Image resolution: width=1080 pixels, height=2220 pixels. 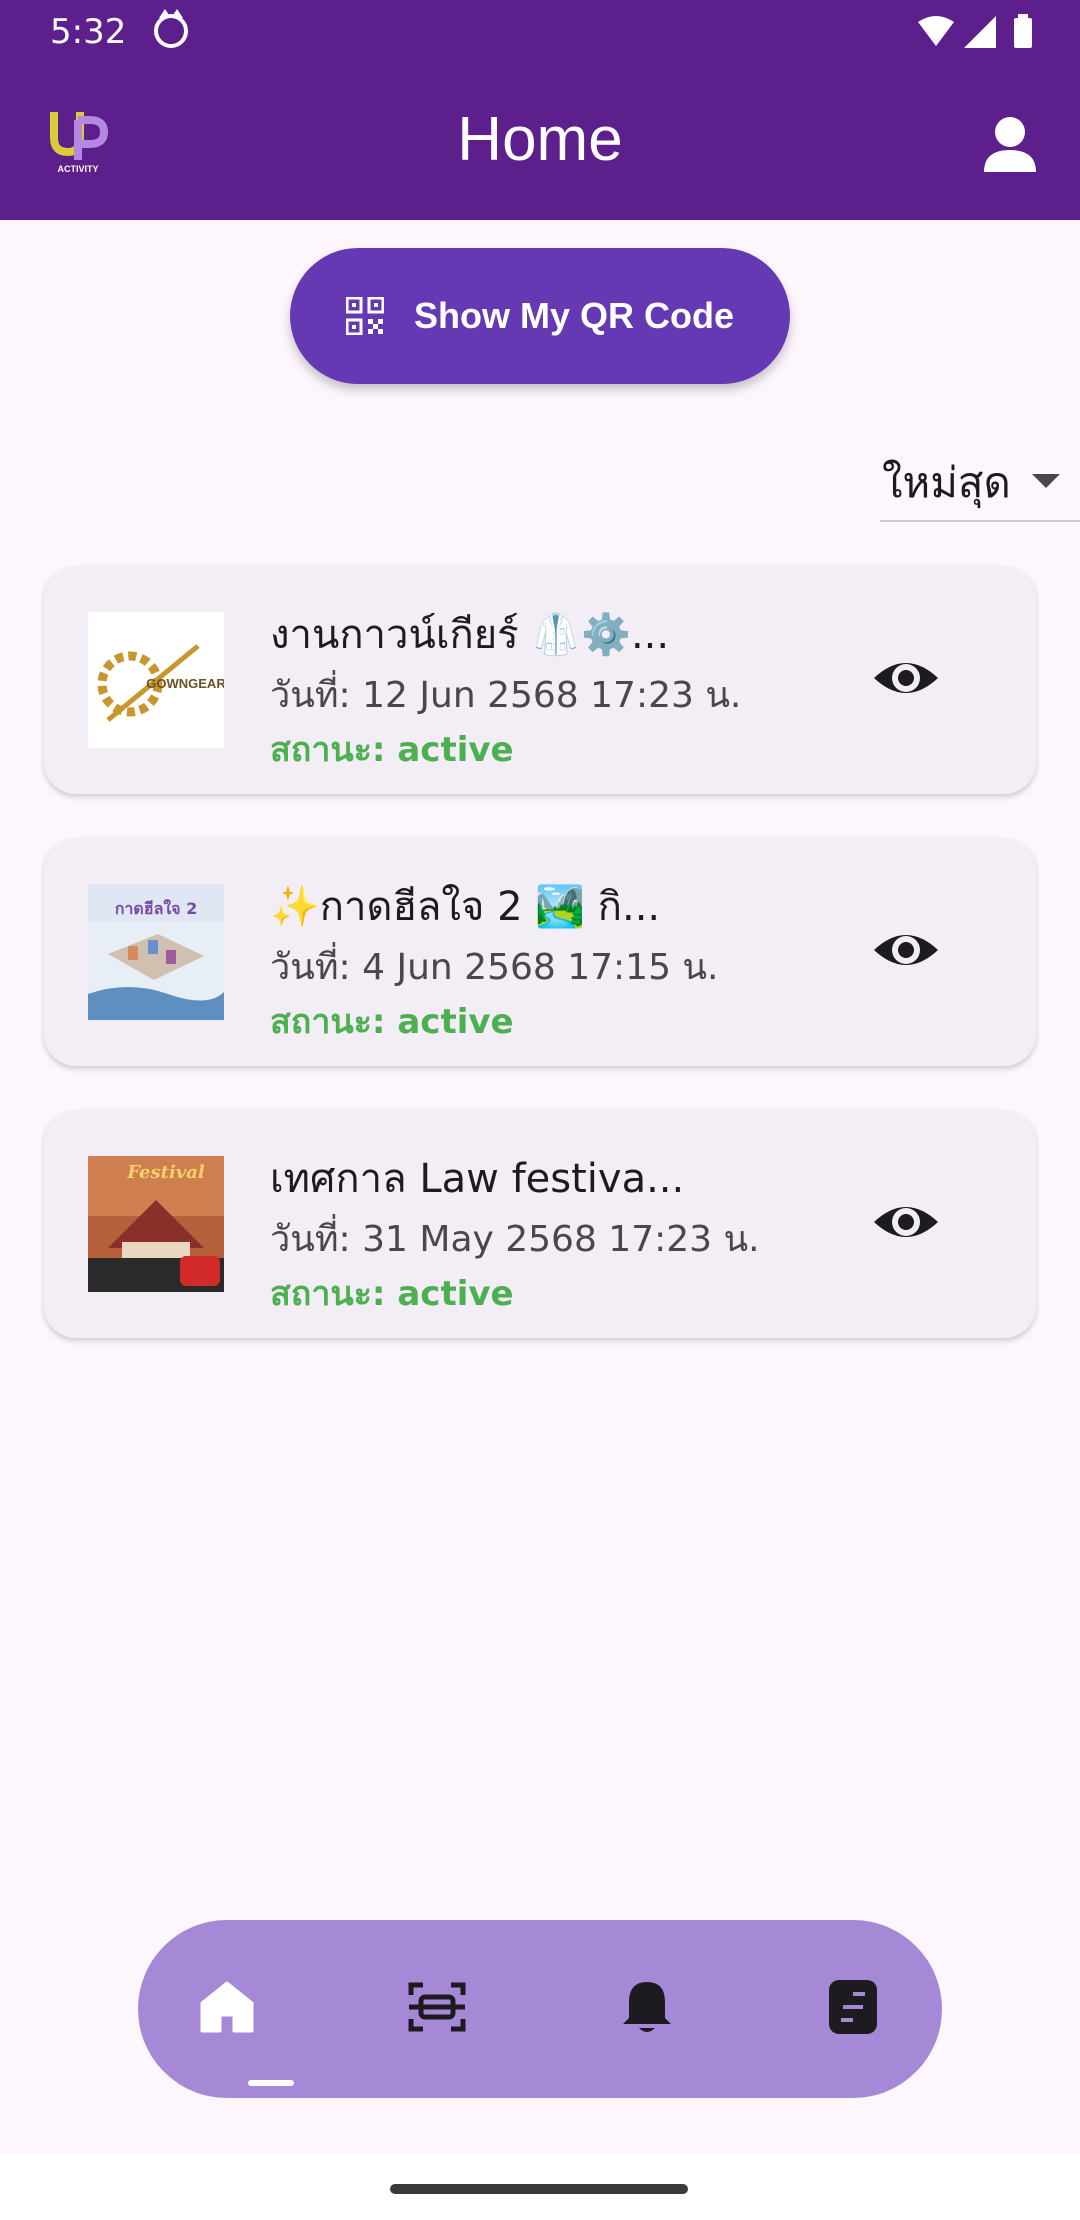 I want to click on activity-thumbnail: GOWNGEAR, so click(x=156, y=680).